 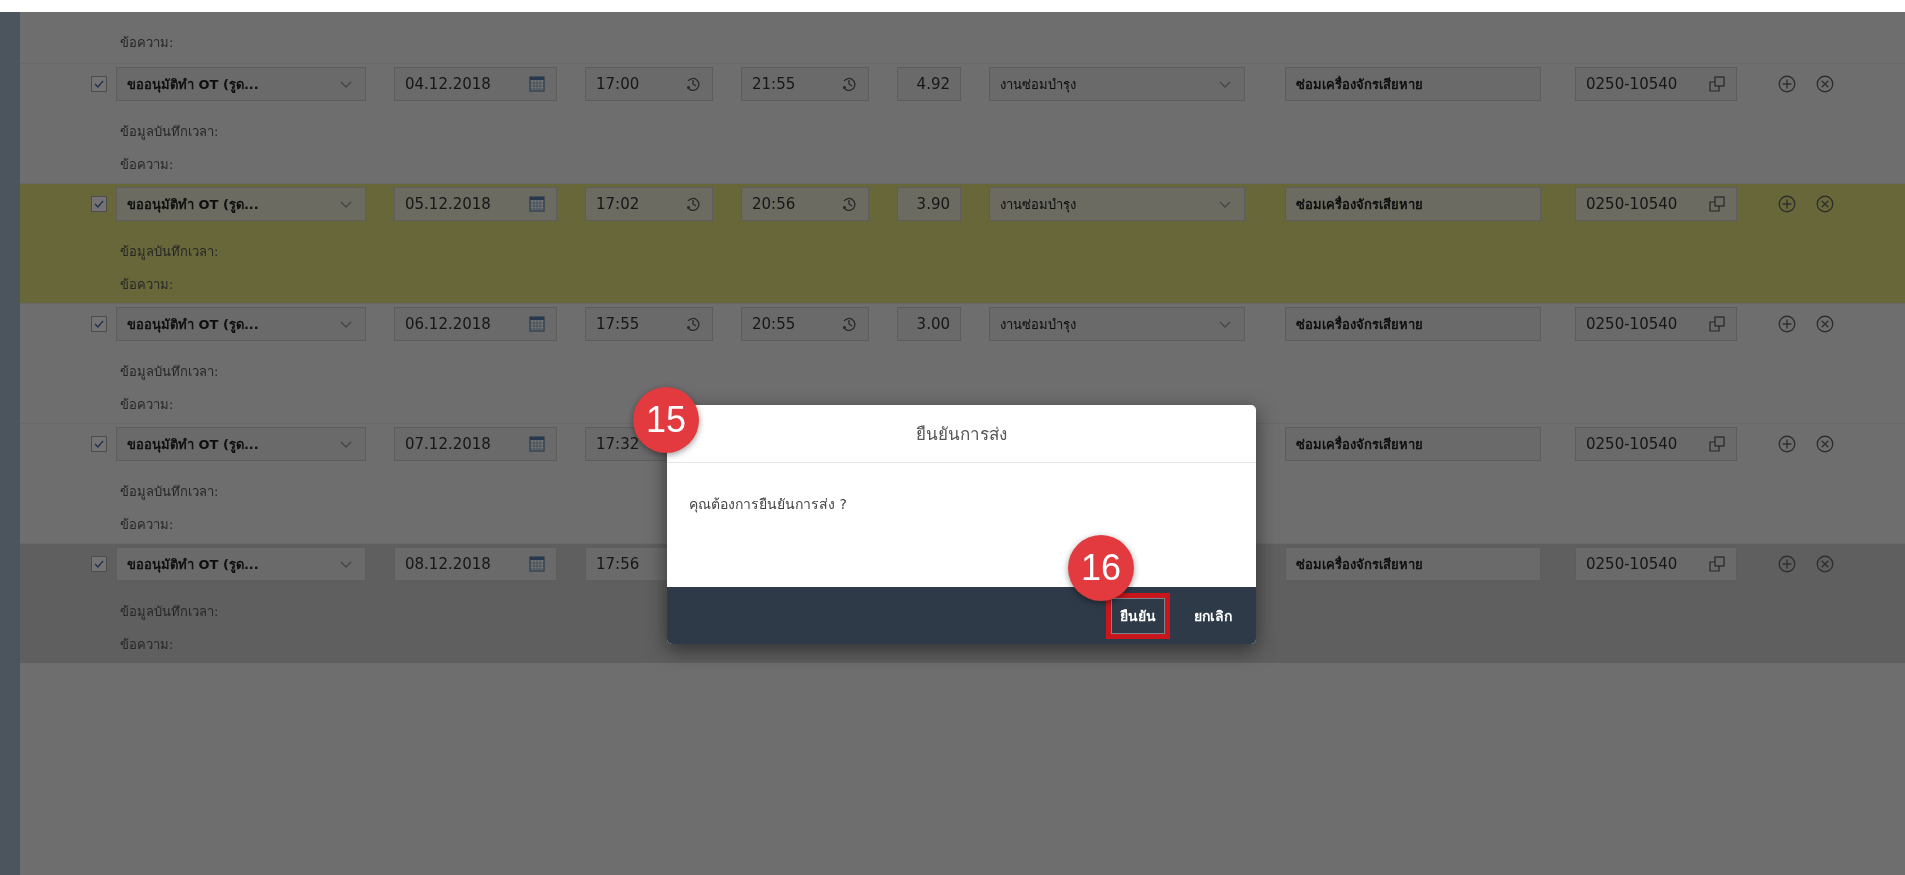 What do you see at coordinates (768, 504) in the screenshot?
I see `dialog-message: คุณต้องการยืนยันการส่ง ?` at bounding box center [768, 504].